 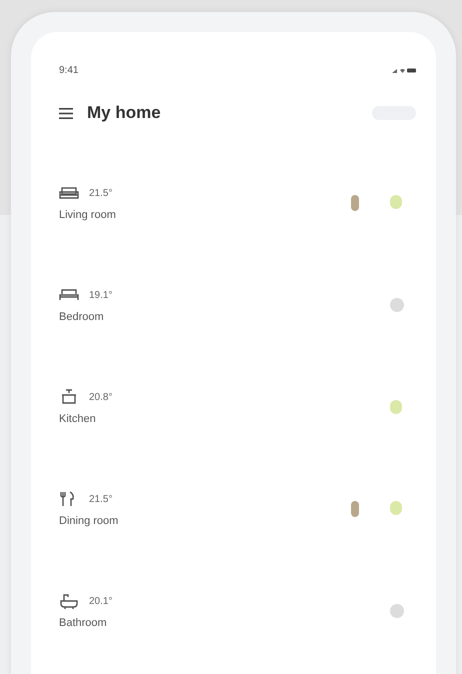 What do you see at coordinates (239, 407) in the screenshot?
I see `room-row: 20.8° Kitchen` at bounding box center [239, 407].